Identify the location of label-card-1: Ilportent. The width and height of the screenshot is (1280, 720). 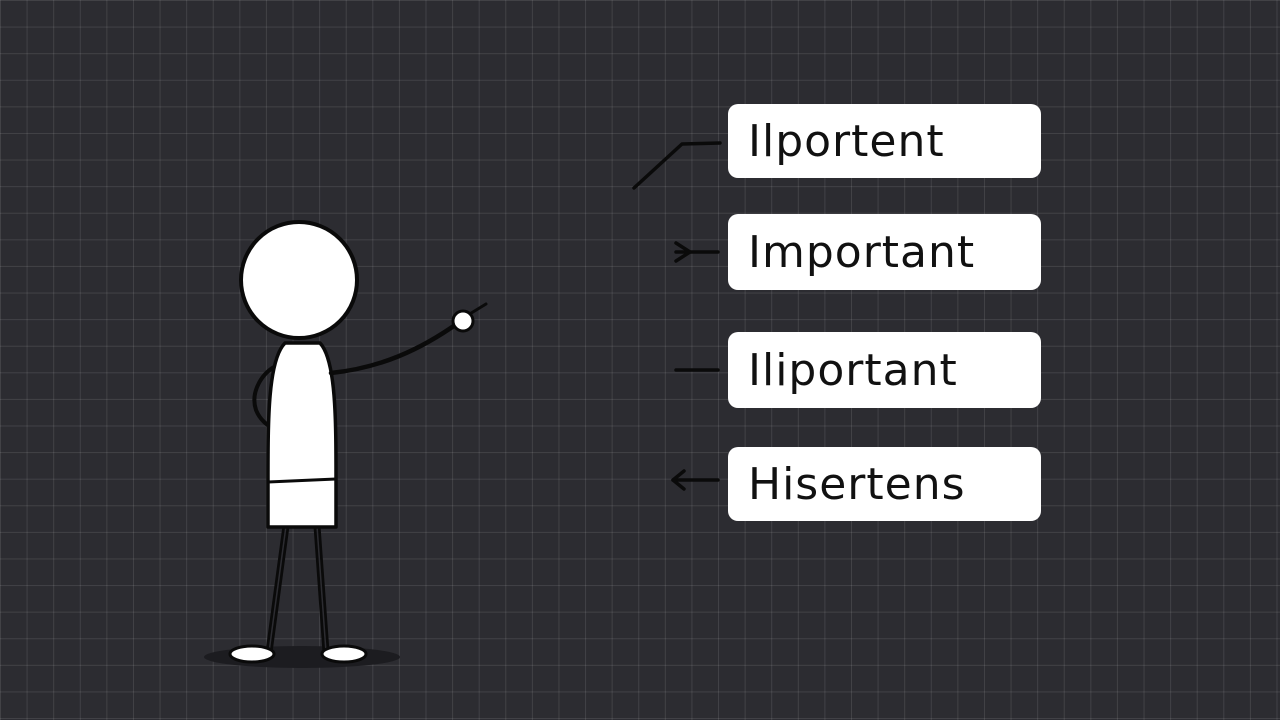
(884, 141).